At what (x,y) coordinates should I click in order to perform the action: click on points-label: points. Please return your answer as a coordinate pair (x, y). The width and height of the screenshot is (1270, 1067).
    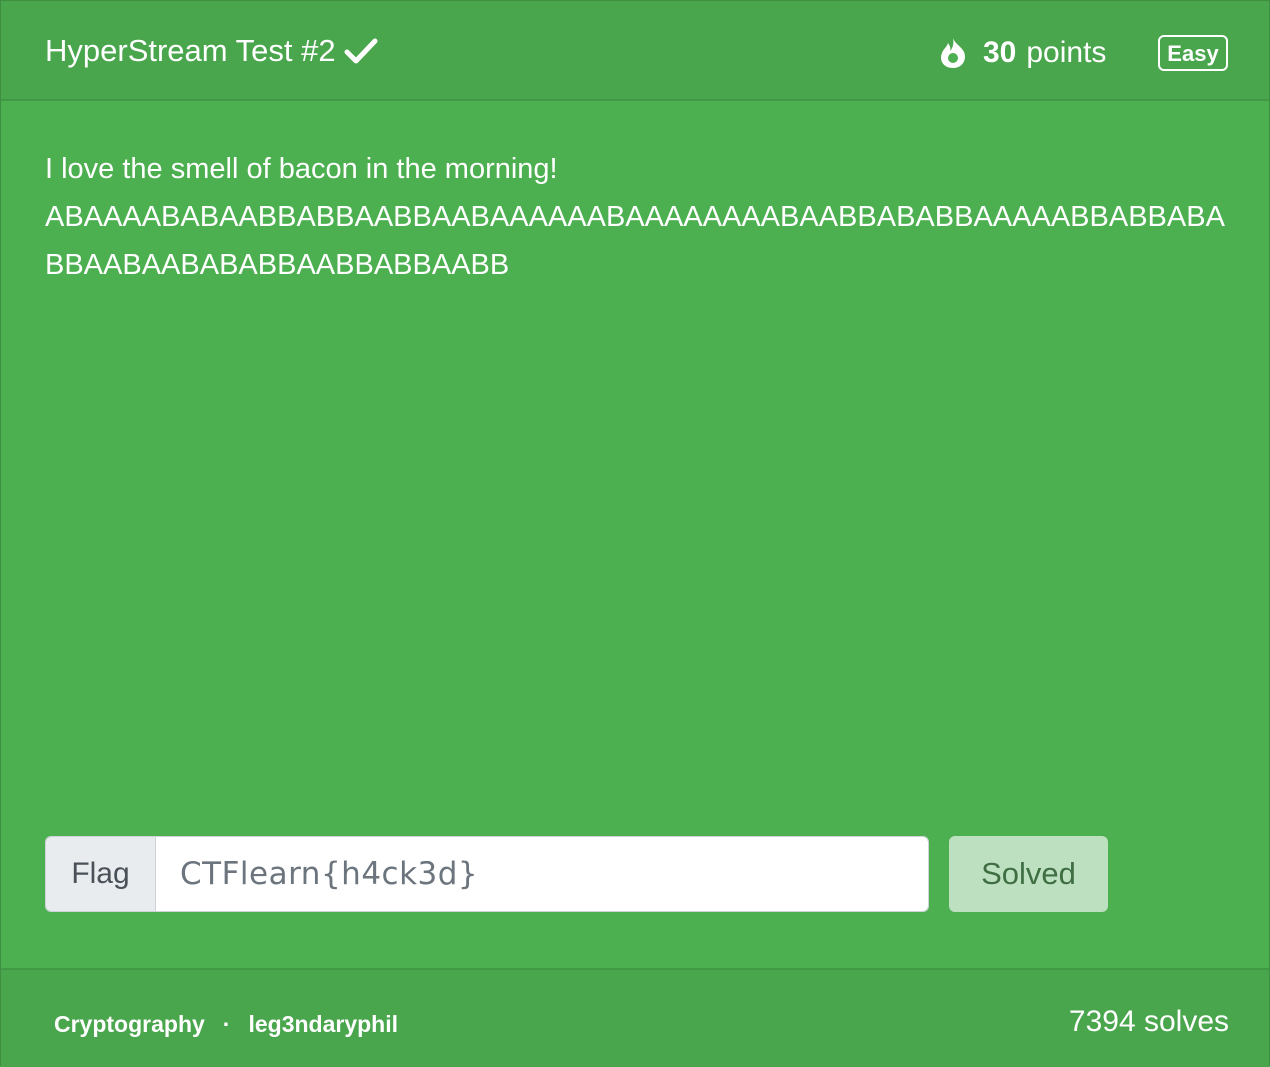
    Looking at the image, I should click on (1066, 52).